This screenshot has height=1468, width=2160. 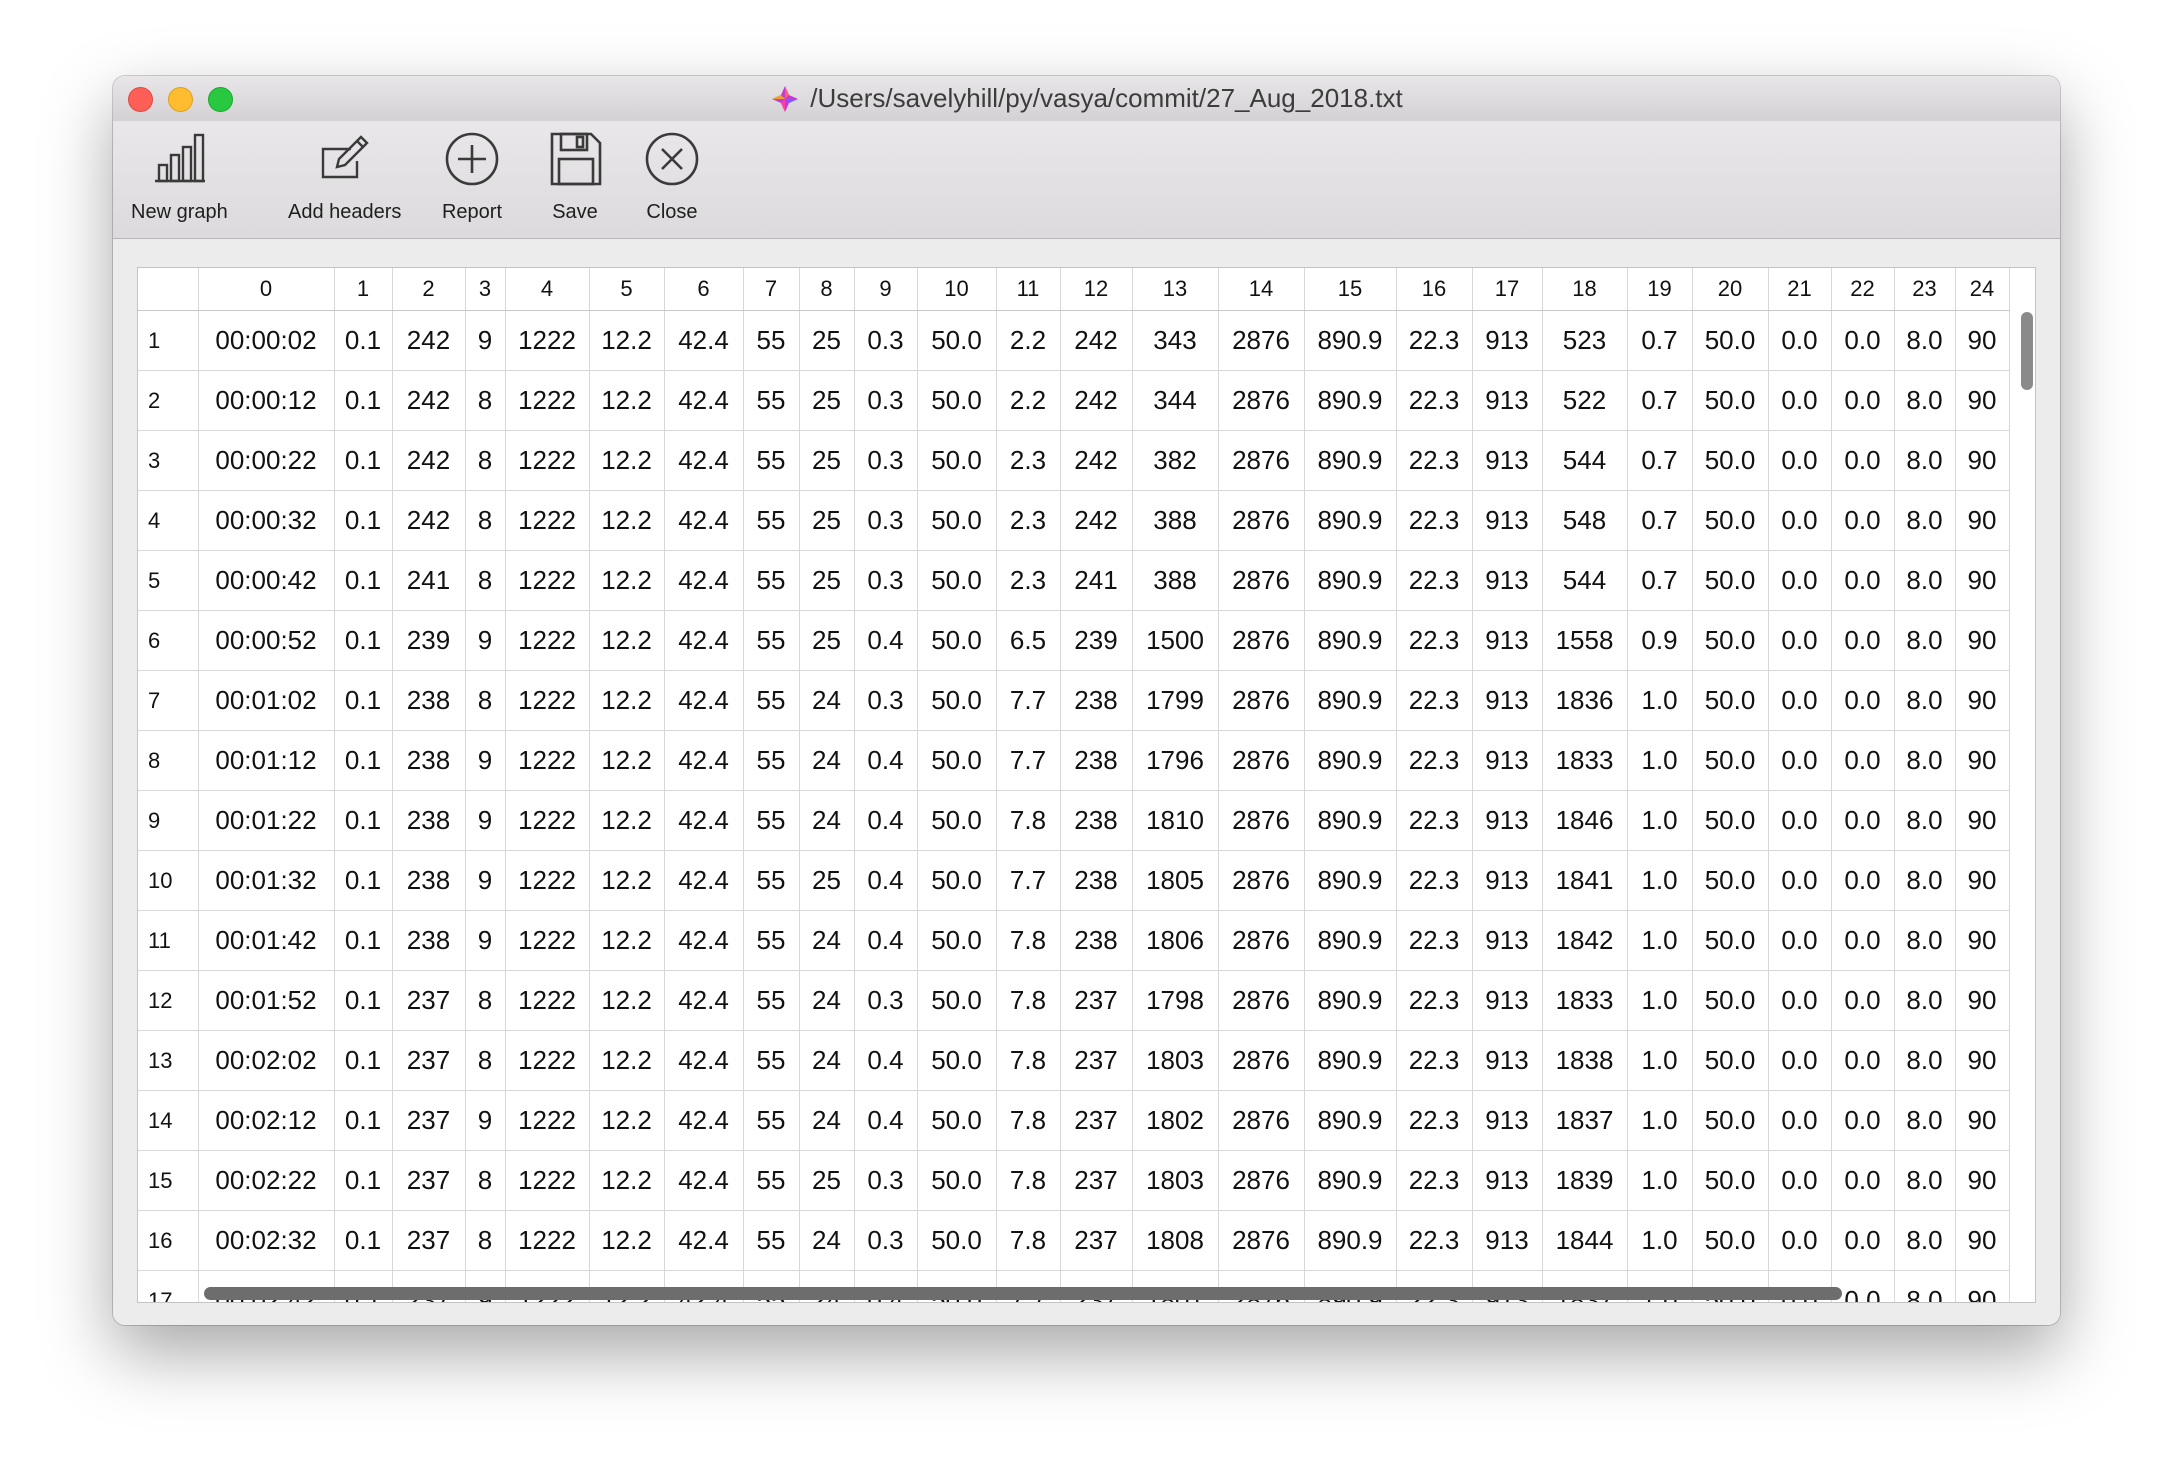 What do you see at coordinates (266, 760) in the screenshot?
I see `table-cell: 00:01:12` at bounding box center [266, 760].